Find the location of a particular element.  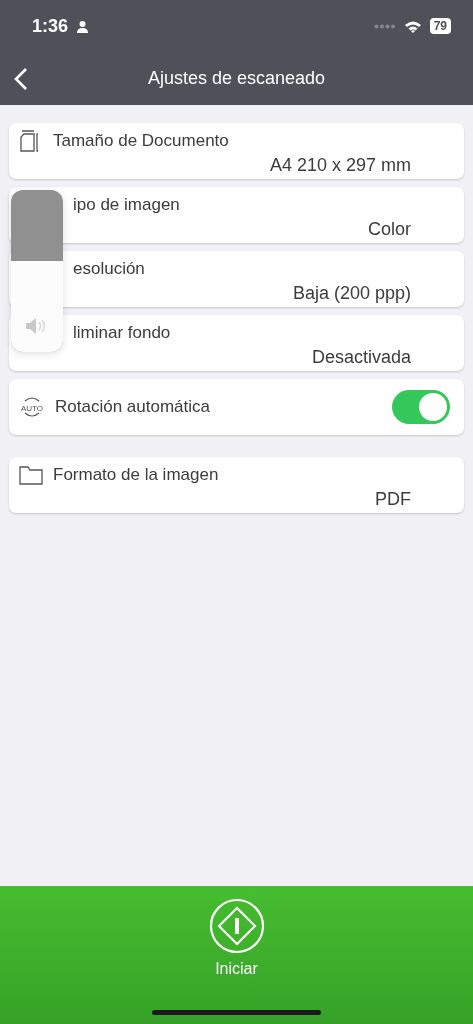

setting-row: ipo de imagen Color is located at coordinates (236, 215).